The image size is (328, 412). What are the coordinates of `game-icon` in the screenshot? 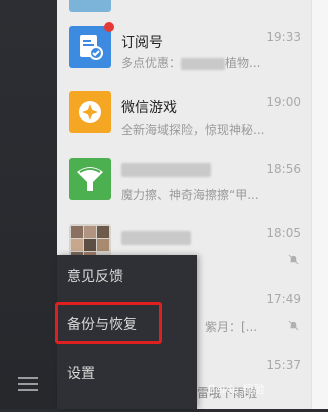 It's located at (90, 112).